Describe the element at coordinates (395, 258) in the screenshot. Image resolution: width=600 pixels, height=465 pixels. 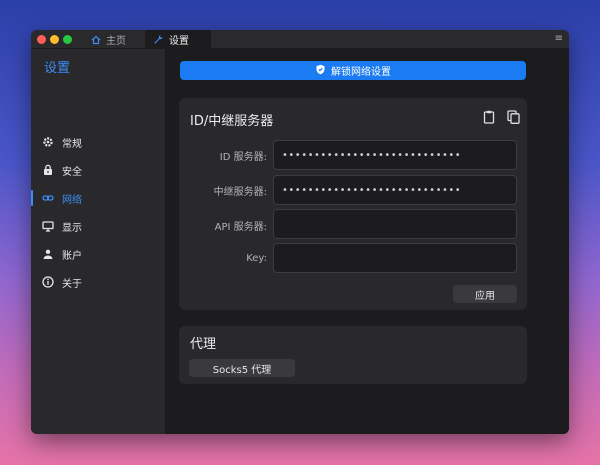
I see `key-field` at that location.